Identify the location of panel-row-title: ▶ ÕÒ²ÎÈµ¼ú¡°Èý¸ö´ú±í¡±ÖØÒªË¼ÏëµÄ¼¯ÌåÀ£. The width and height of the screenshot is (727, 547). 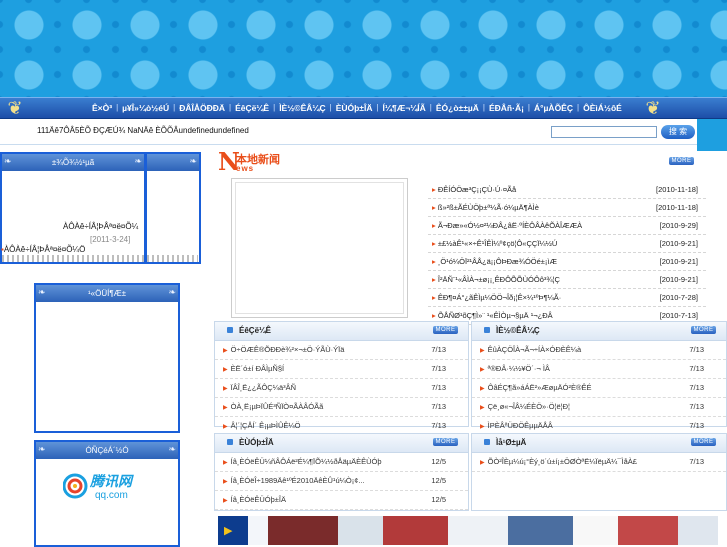
(572, 462).